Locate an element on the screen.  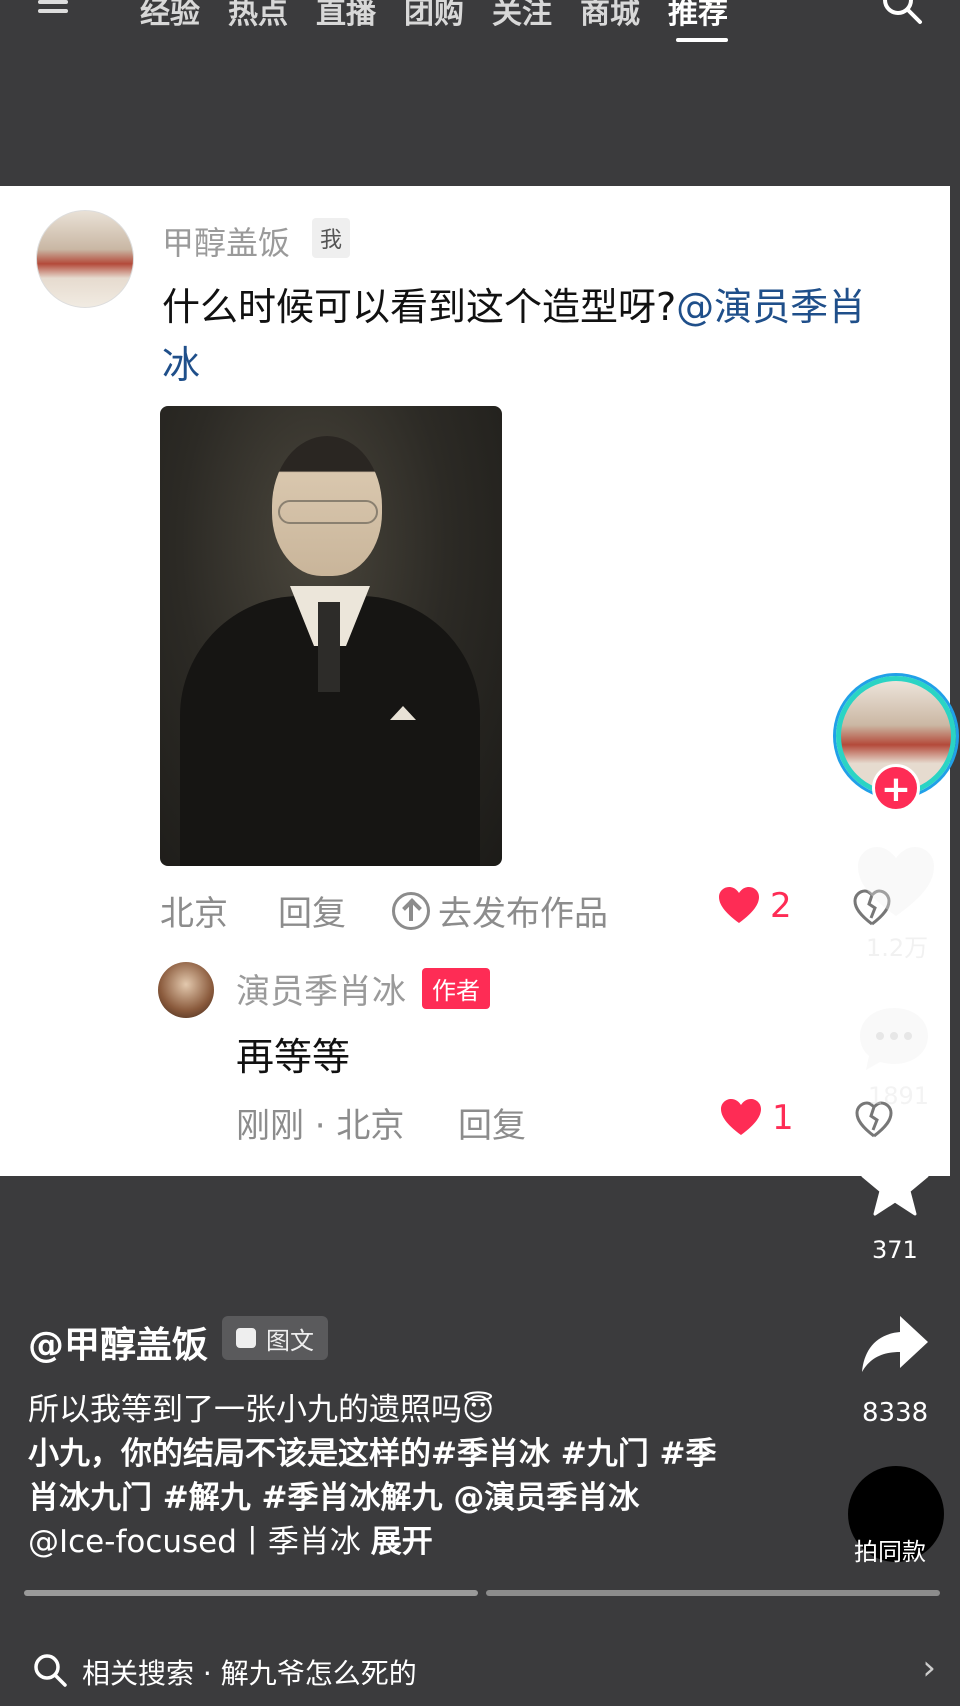
like-count: 1.2万 is located at coordinates (897, 948).